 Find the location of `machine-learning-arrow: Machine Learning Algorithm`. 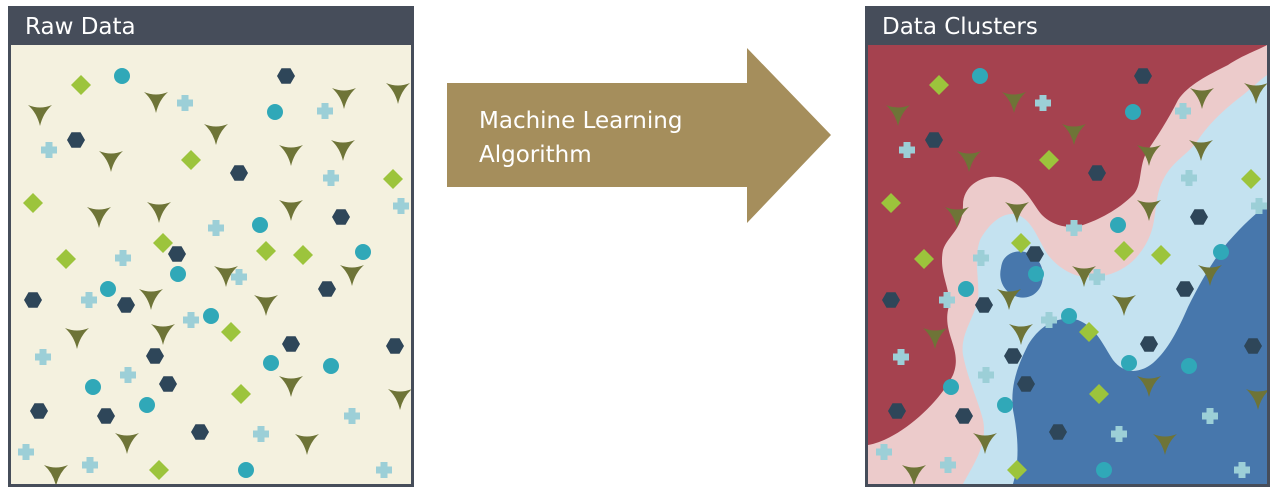

machine-learning-arrow: Machine Learning Algorithm is located at coordinates (639, 135).